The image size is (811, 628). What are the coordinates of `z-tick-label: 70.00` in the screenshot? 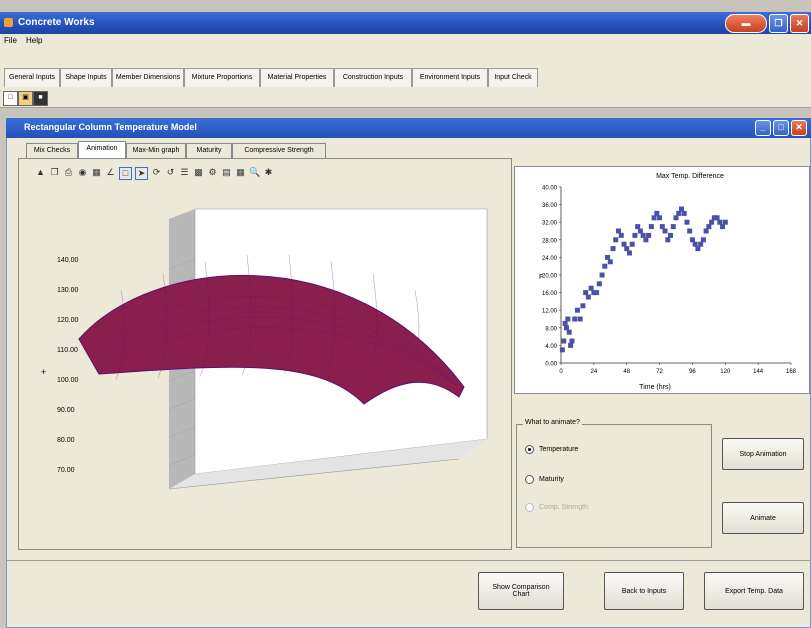 It's located at (66, 470).